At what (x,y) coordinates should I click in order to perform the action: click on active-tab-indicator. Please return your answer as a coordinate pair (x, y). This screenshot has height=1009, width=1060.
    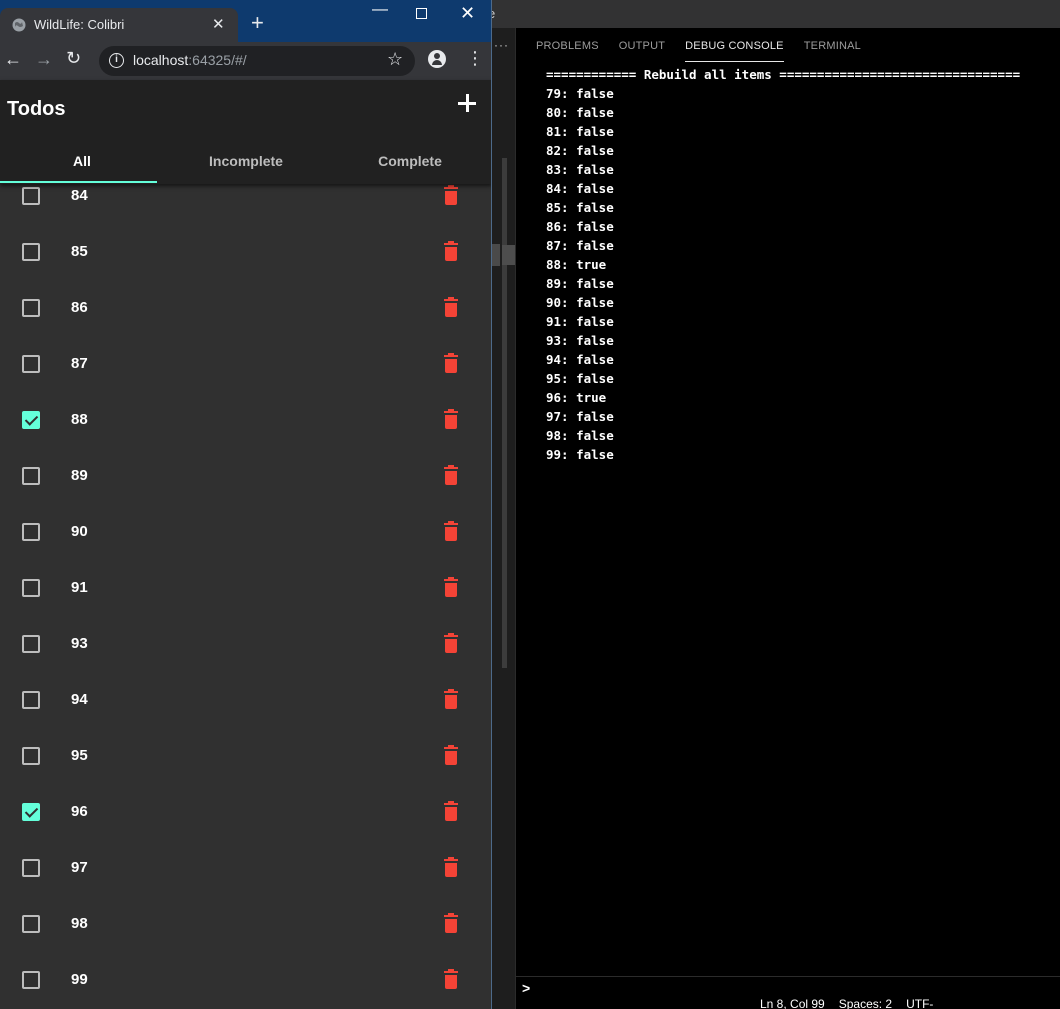
    Looking at the image, I should click on (78, 182).